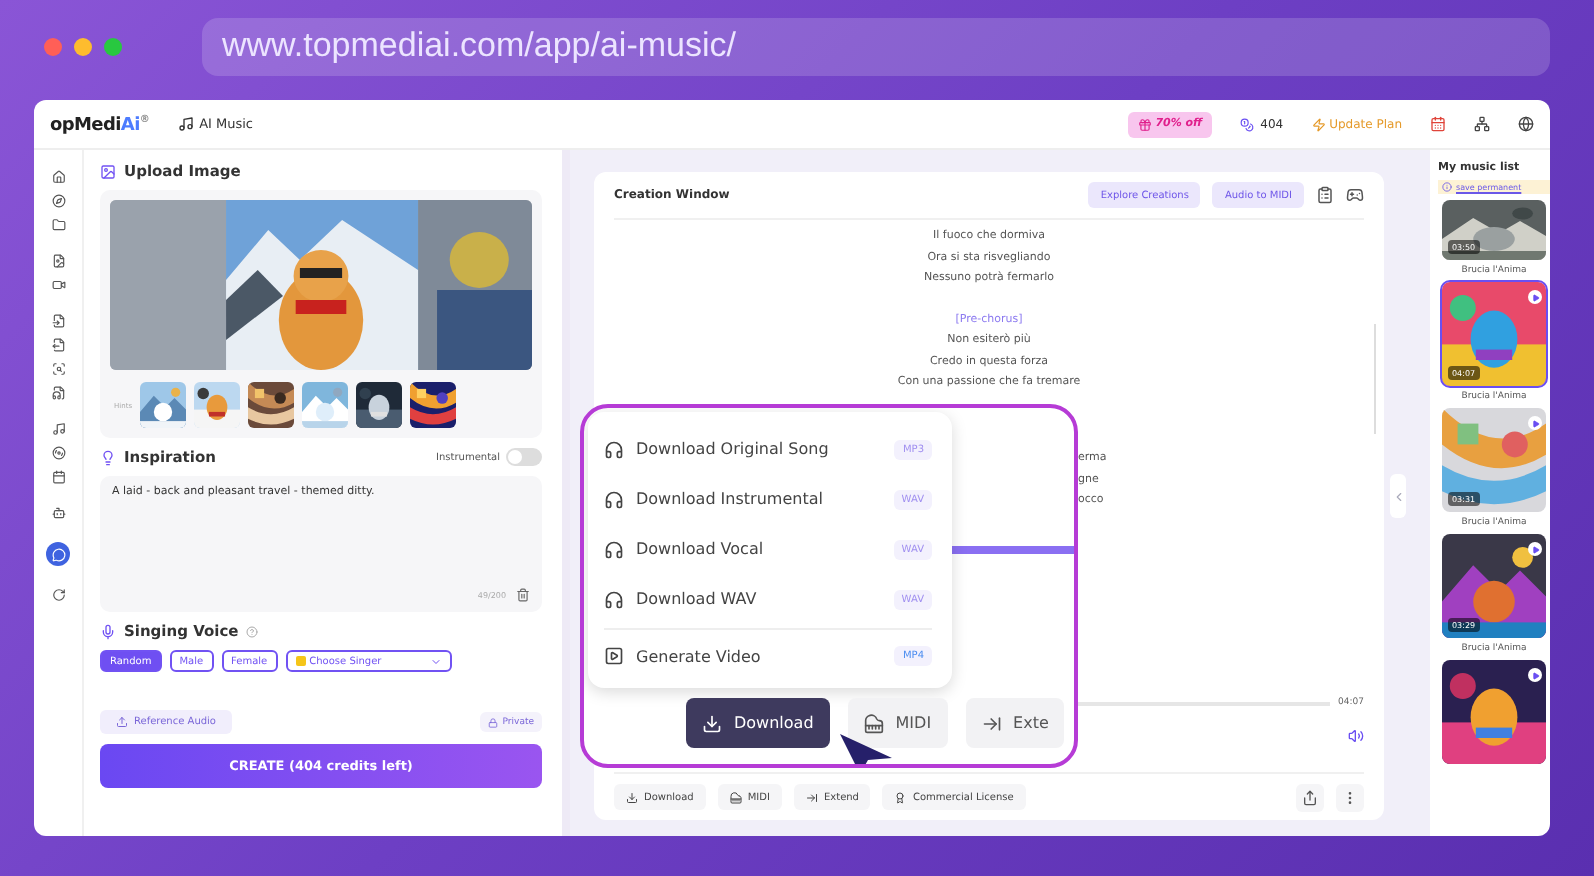 This screenshot has width=1594, height=876. Describe the element at coordinates (300, 661) in the screenshot. I see `crown-icon` at that location.